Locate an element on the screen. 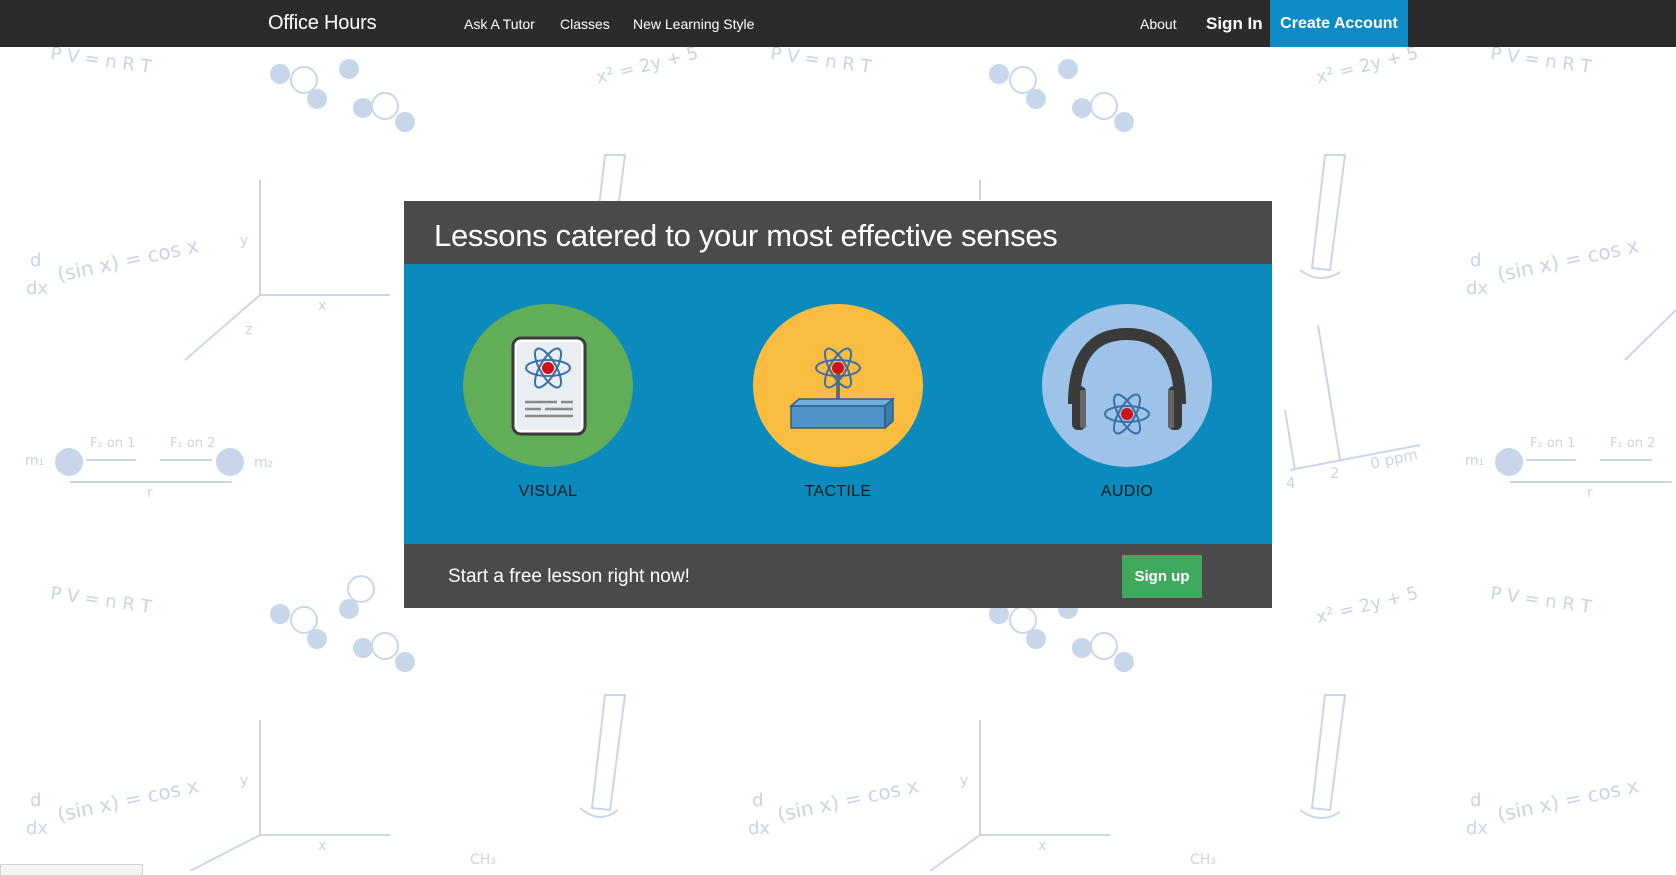 The height and width of the screenshot is (875, 1676). visual-circle is located at coordinates (548, 385).